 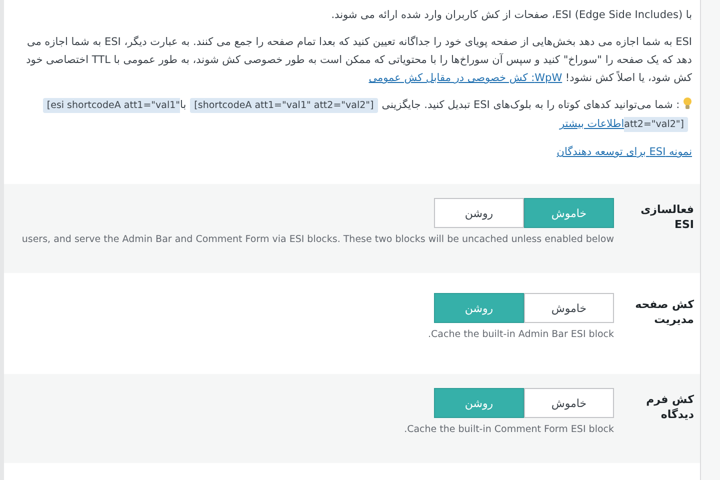 I want to click on intro-text: با (Edge Side Includes) ESI، صفحات از کش کاربران وارد شده ارائه می شوند., so click(x=511, y=15).